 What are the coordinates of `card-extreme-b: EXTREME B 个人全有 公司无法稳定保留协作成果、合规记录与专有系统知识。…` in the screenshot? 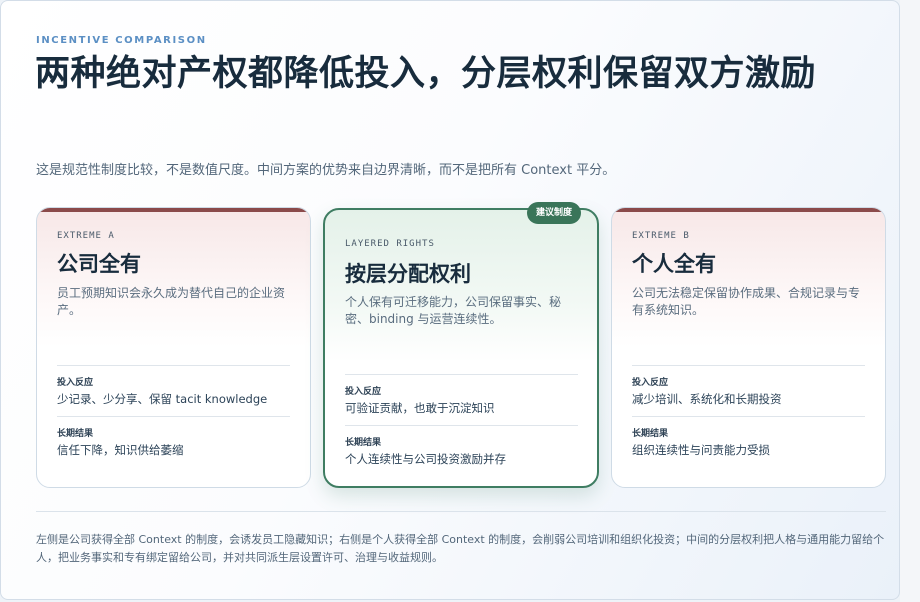 It's located at (748, 347).